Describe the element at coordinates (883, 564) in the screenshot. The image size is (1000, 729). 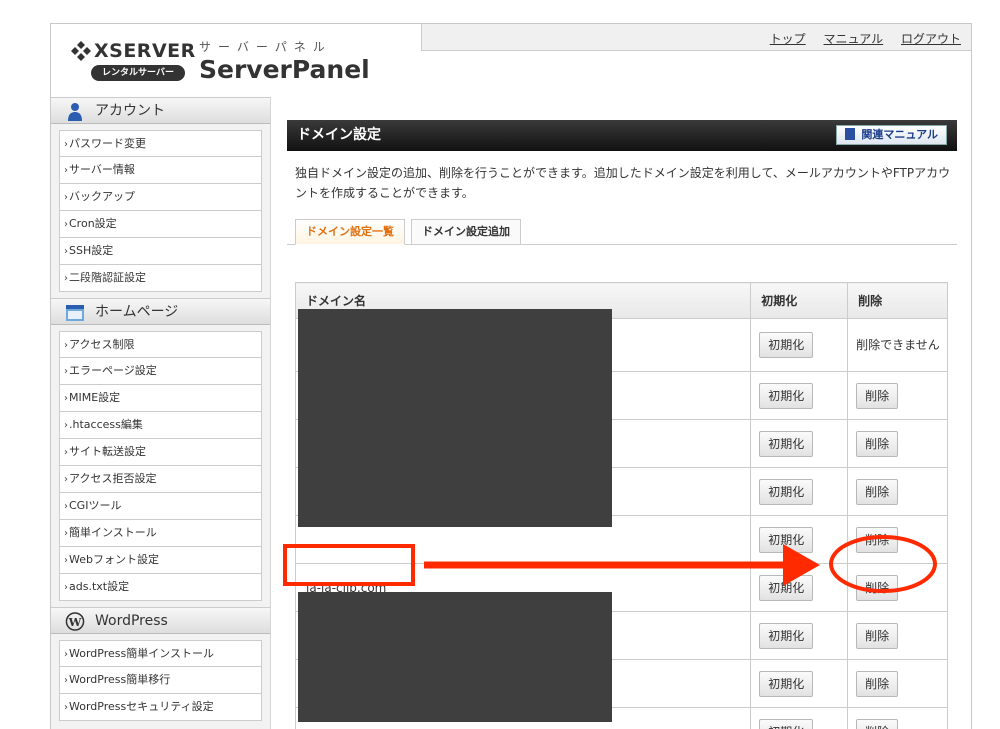
I see `delete-highlight-circle` at that location.